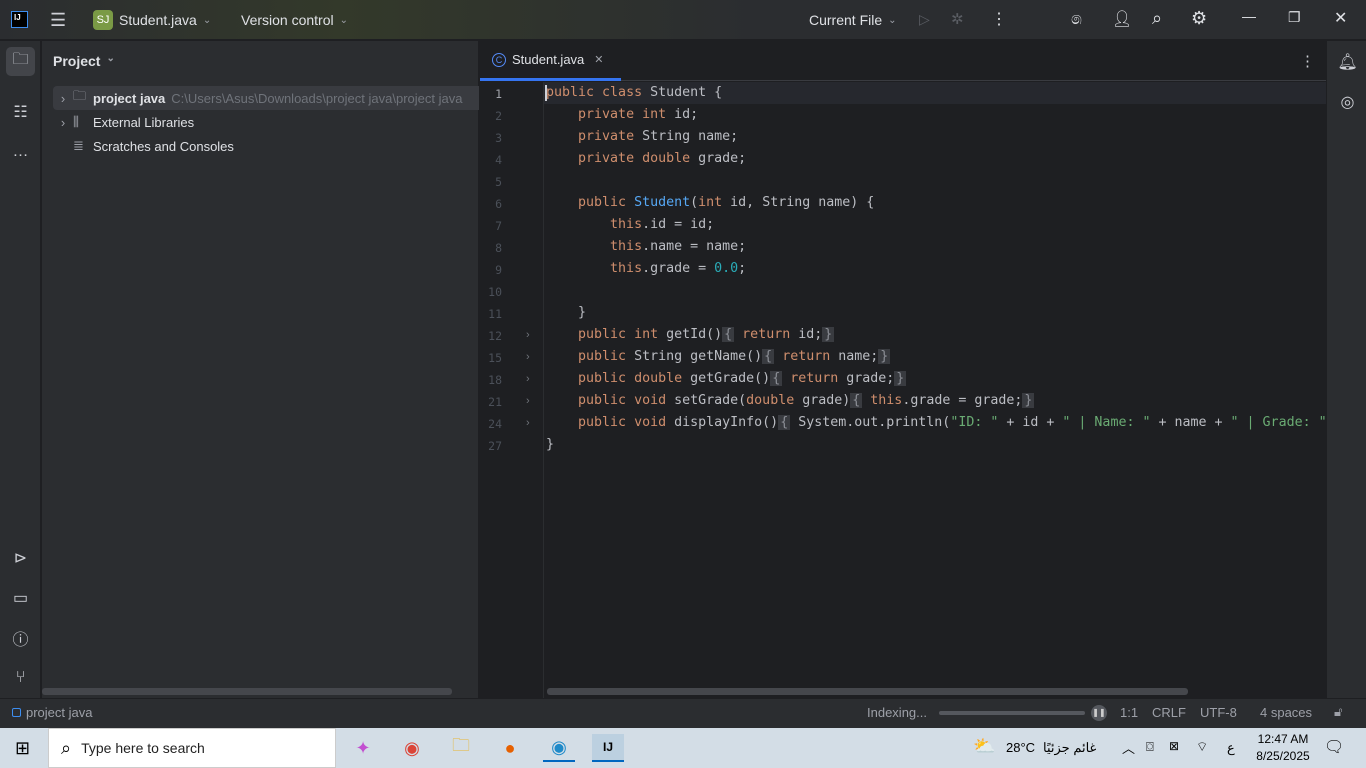 The image size is (1366, 768). I want to click on git-icon: ⑂, so click(20, 677).